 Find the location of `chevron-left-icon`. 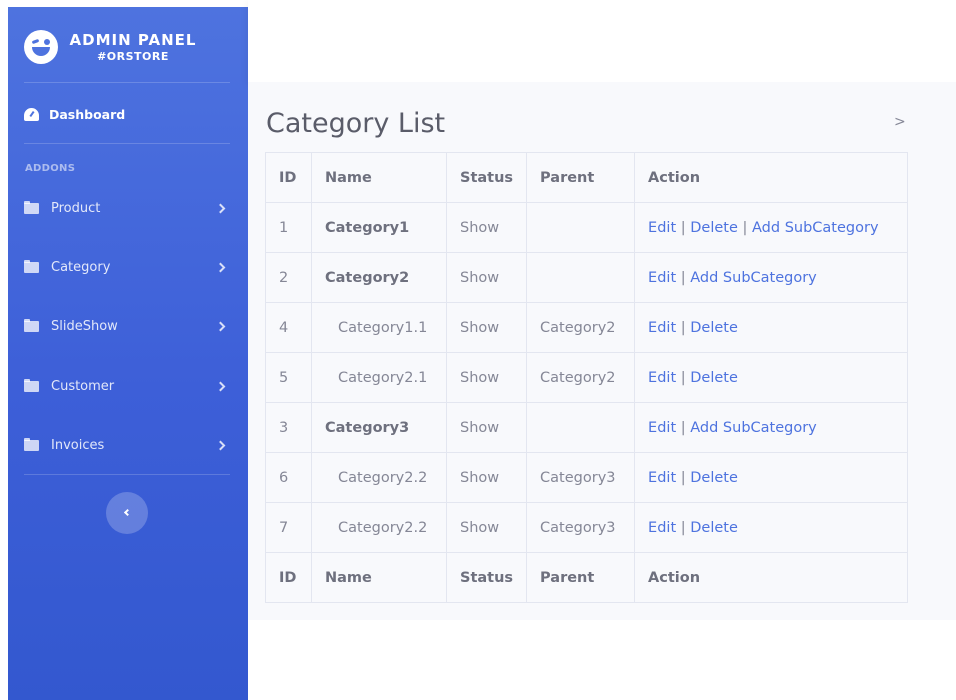

chevron-left-icon is located at coordinates (127, 512).